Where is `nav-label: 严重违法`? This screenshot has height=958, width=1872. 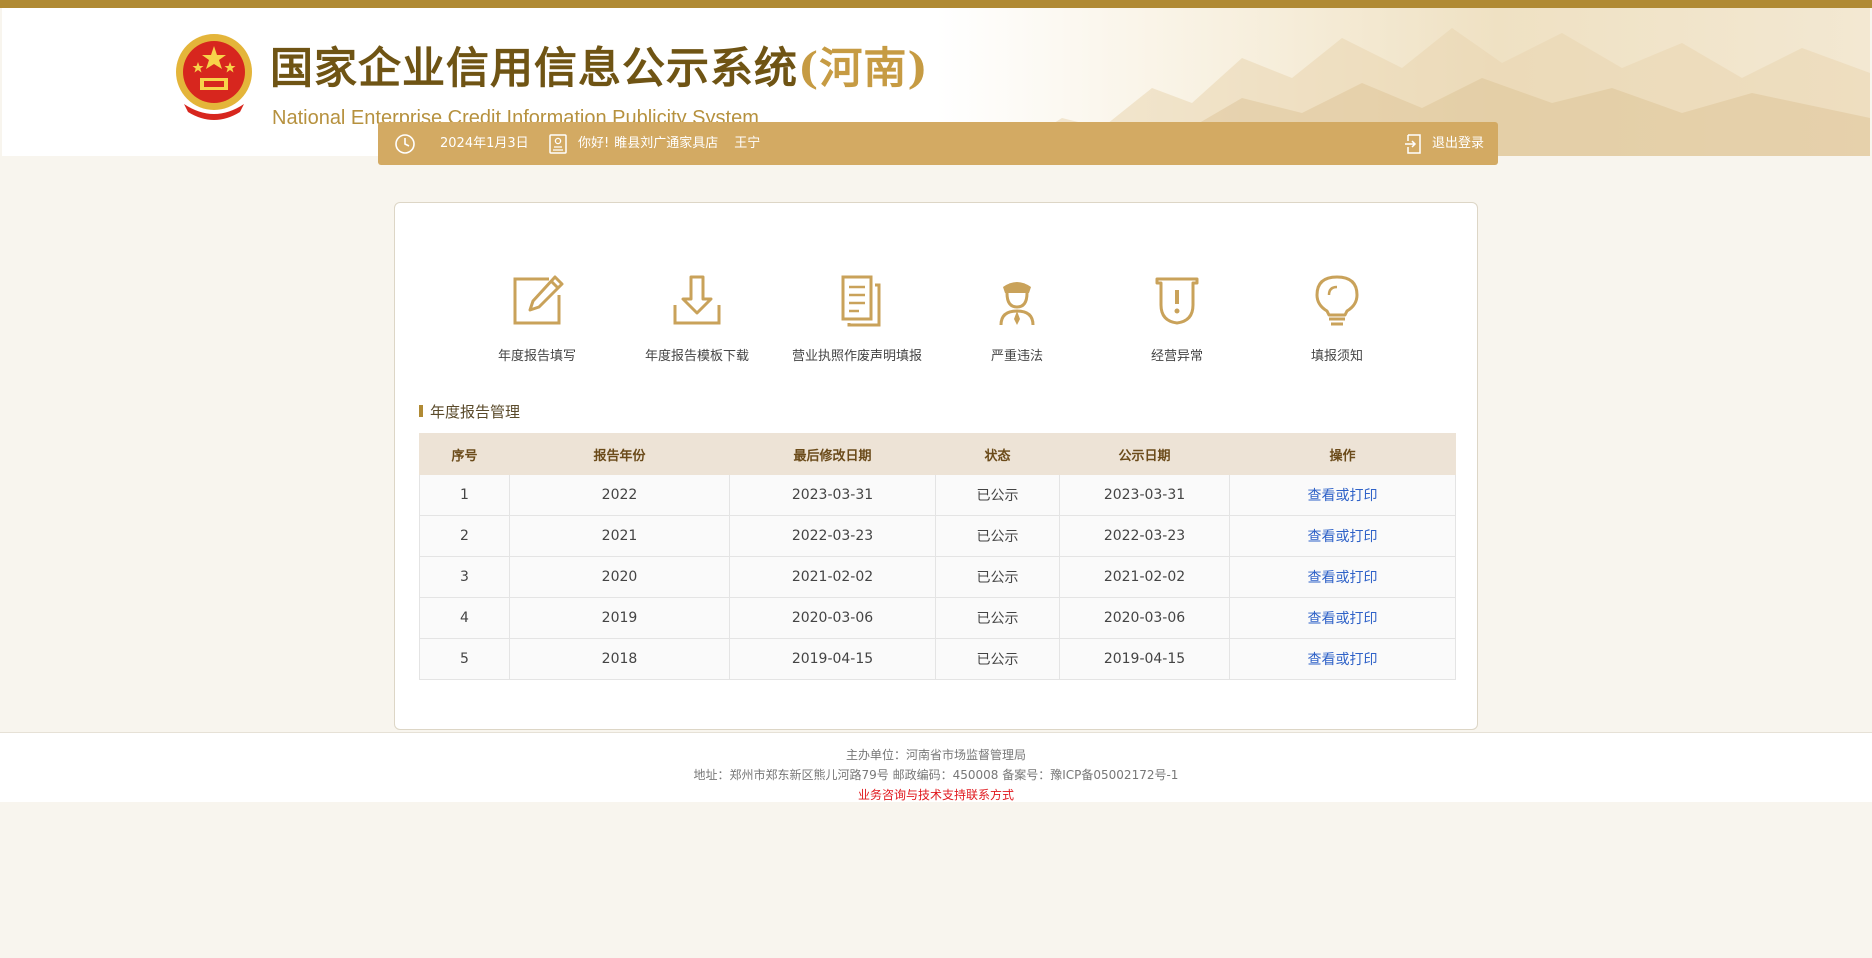
nav-label: 严重违法 is located at coordinates (1016, 356).